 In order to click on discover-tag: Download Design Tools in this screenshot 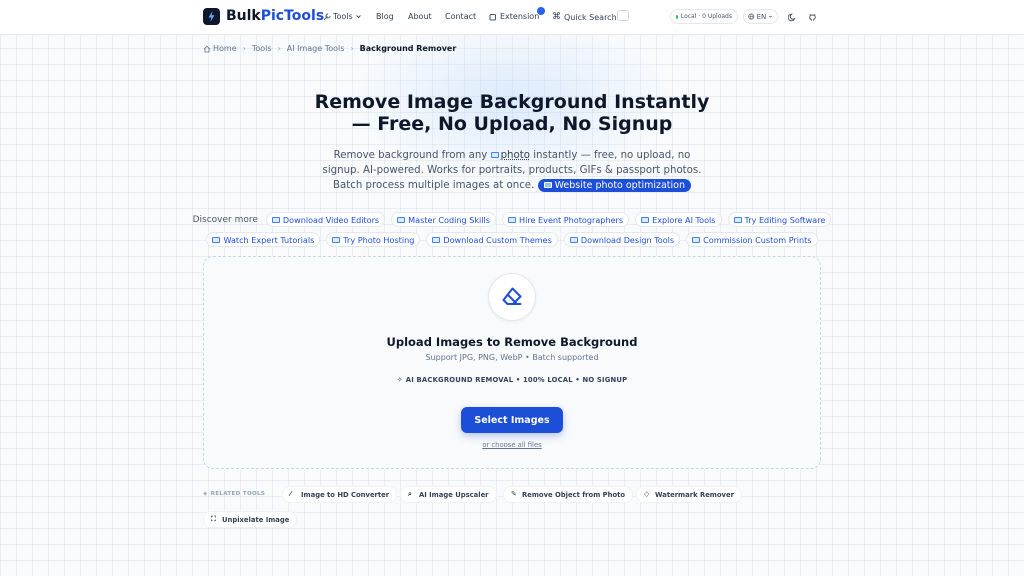, I will do `click(622, 239)`.